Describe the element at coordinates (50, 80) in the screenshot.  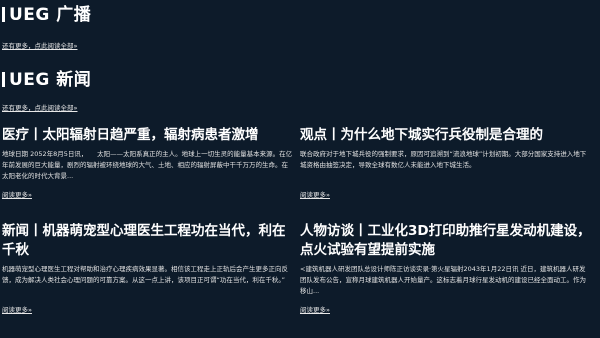
I see `news-title-text: UEG 新闻` at that location.